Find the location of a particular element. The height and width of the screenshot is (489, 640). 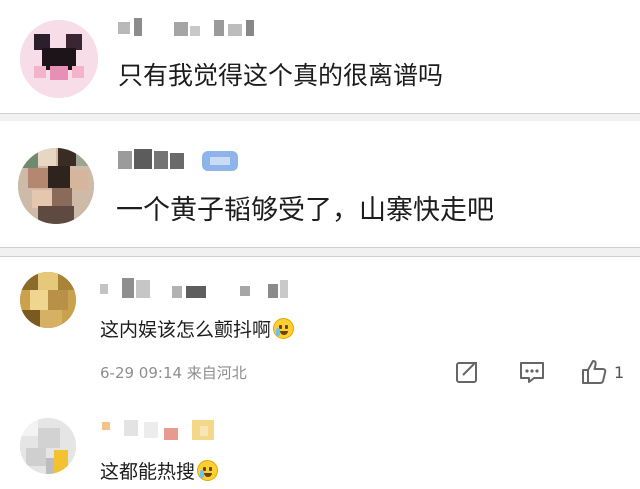

comment-text: 这都能热搜 is located at coordinates (159, 470).